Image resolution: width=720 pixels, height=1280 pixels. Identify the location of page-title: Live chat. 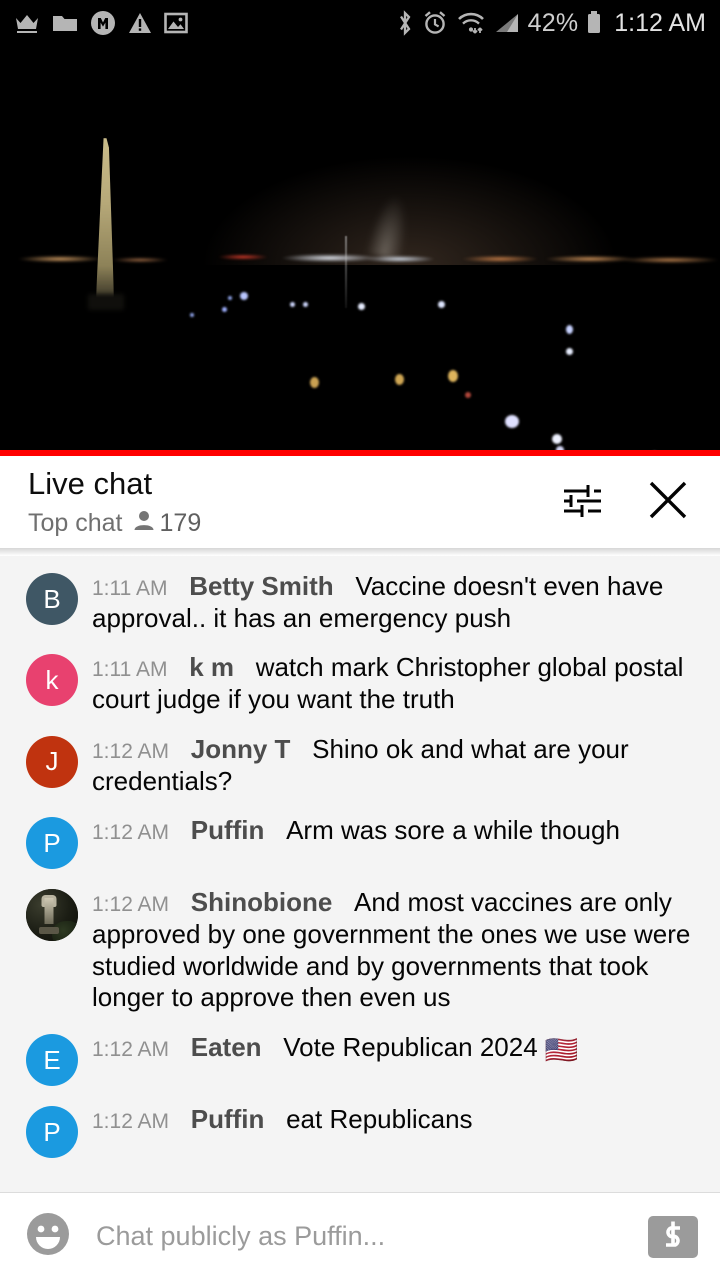
(90, 484).